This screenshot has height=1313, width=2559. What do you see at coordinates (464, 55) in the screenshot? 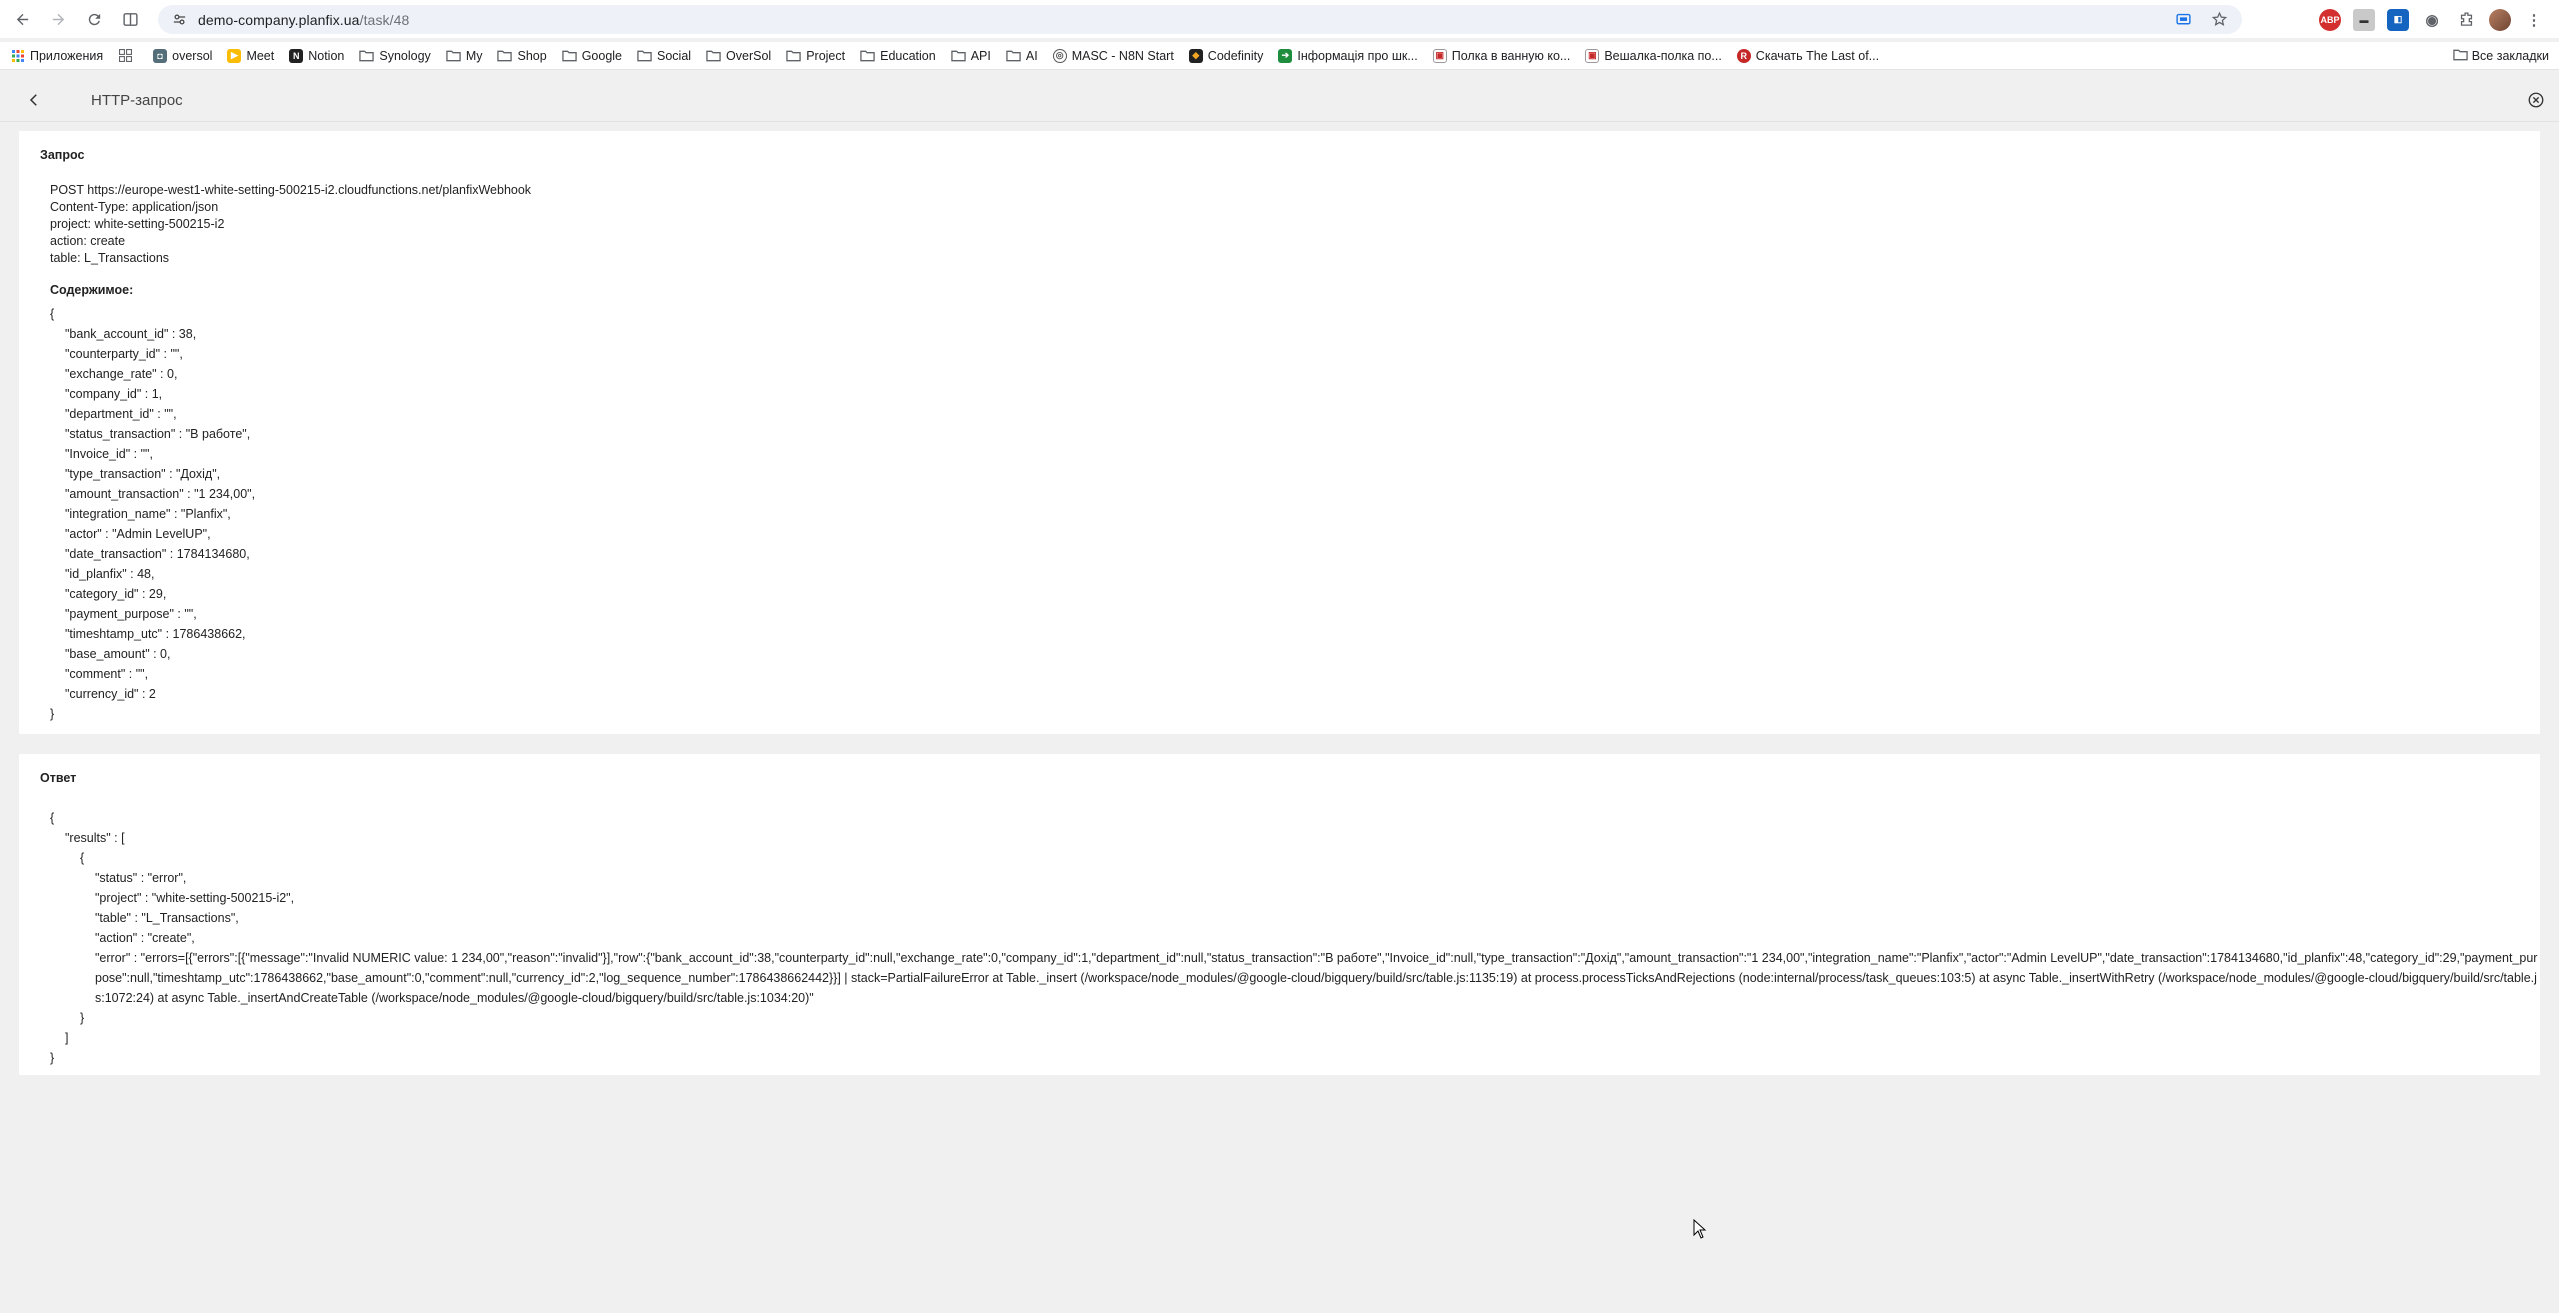
I see `bookmark-folder-my: My` at bounding box center [464, 55].